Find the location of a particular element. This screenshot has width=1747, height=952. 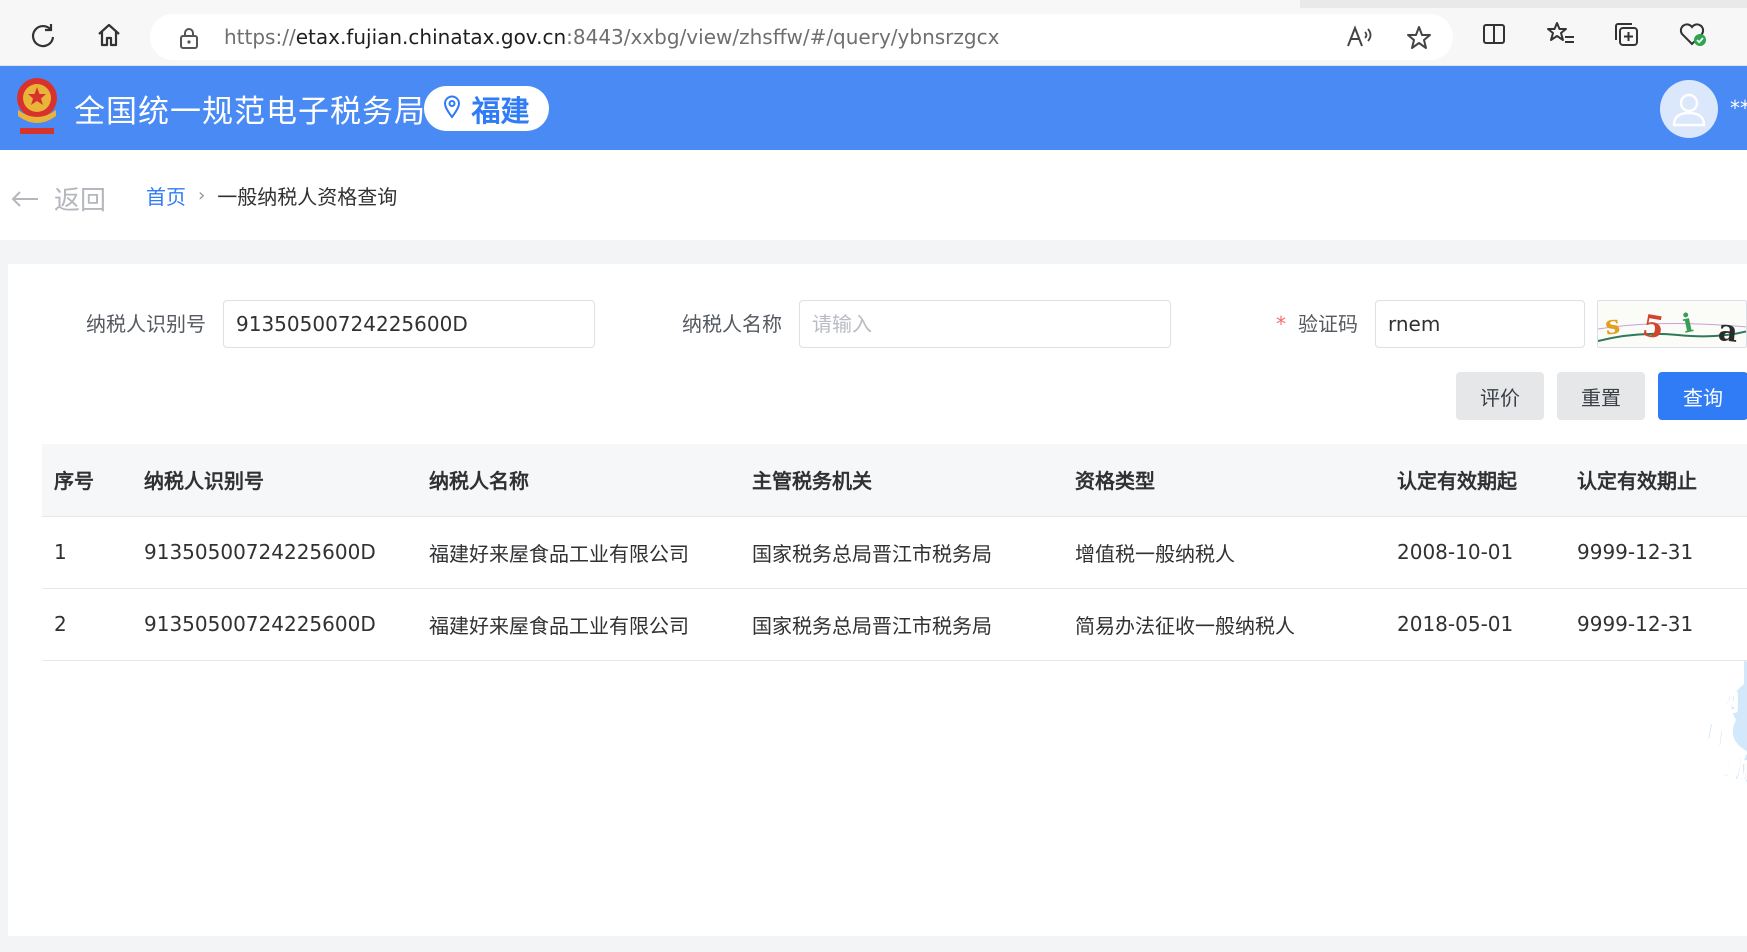

query-button: 查询 is located at coordinates (1702, 396).